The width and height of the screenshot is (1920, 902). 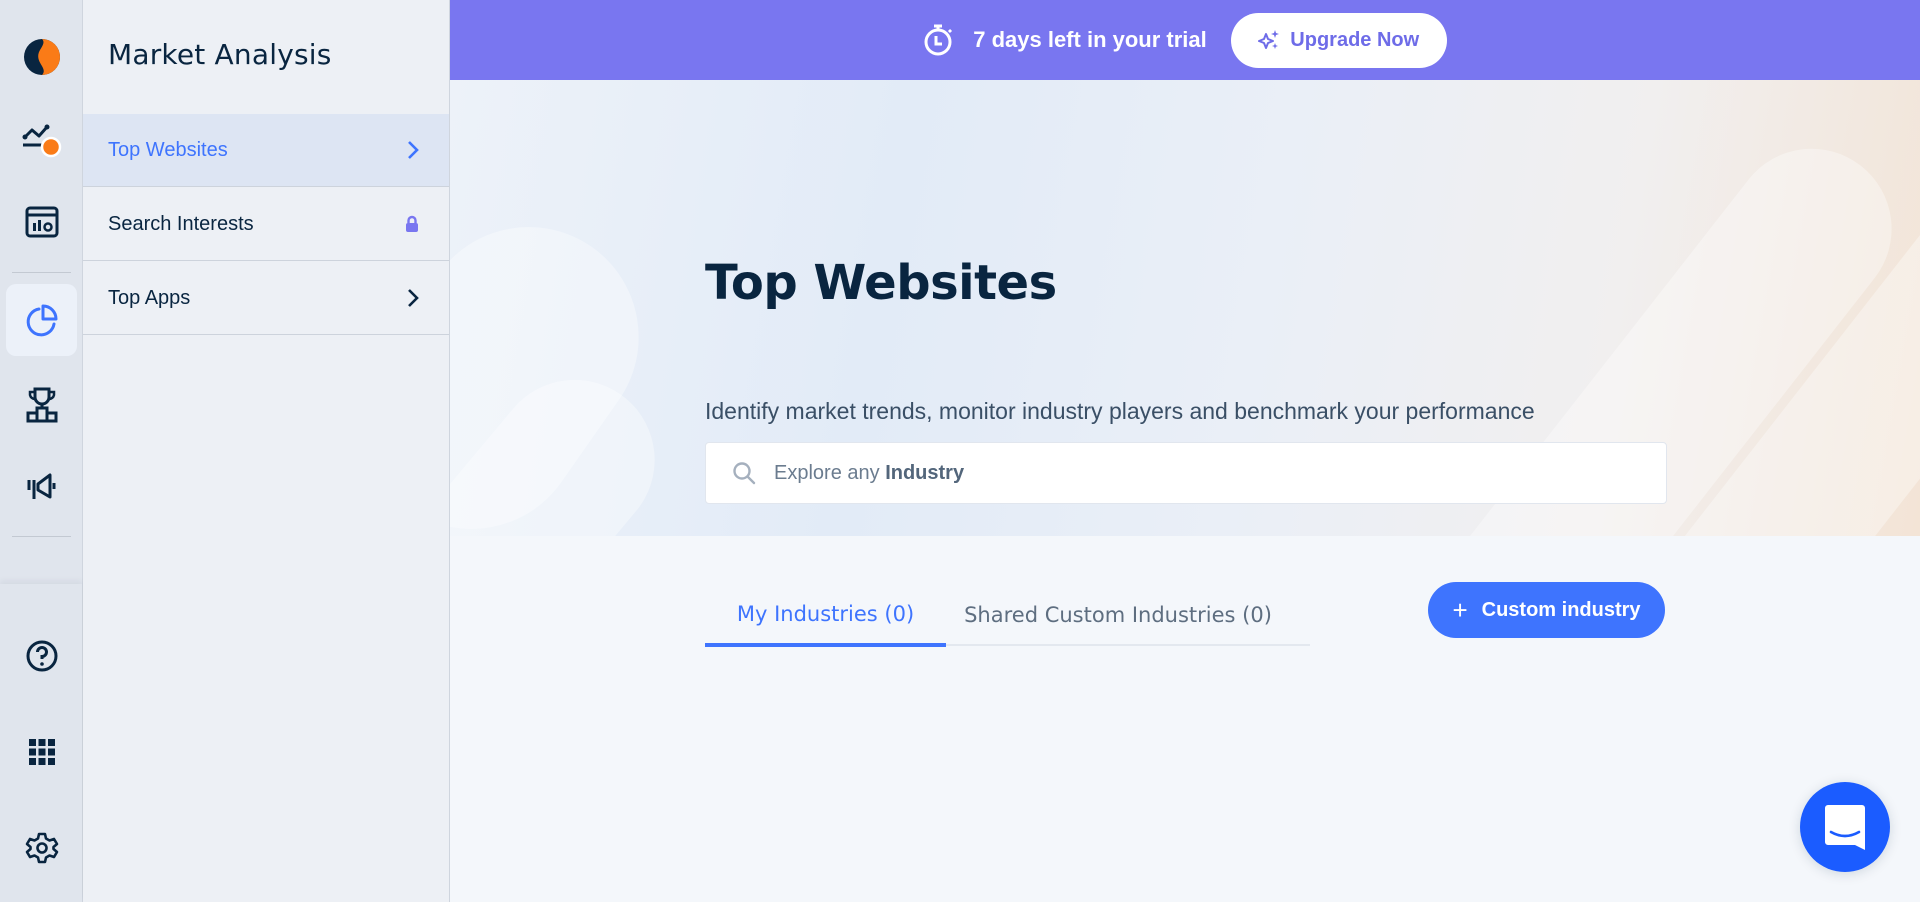 I want to click on rail-item-research, so click(x=41, y=140).